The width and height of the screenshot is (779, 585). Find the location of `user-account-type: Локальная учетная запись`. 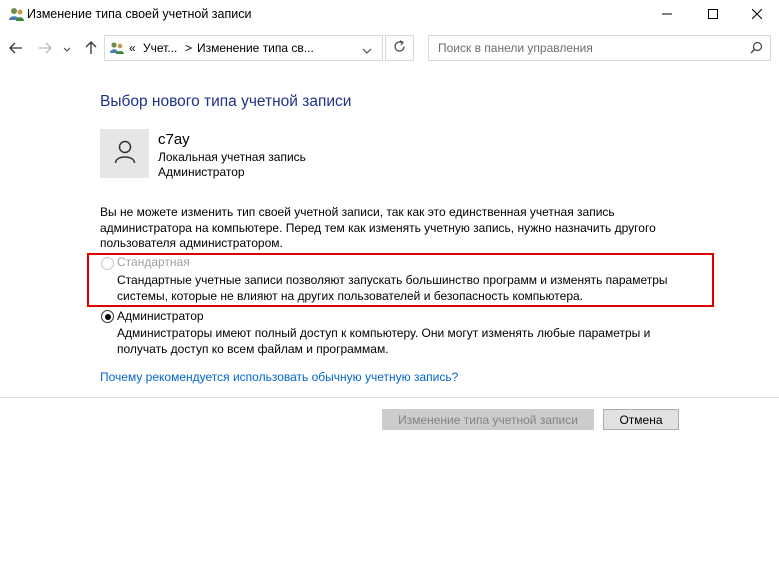

user-account-type: Локальная учетная запись is located at coordinates (232, 157).